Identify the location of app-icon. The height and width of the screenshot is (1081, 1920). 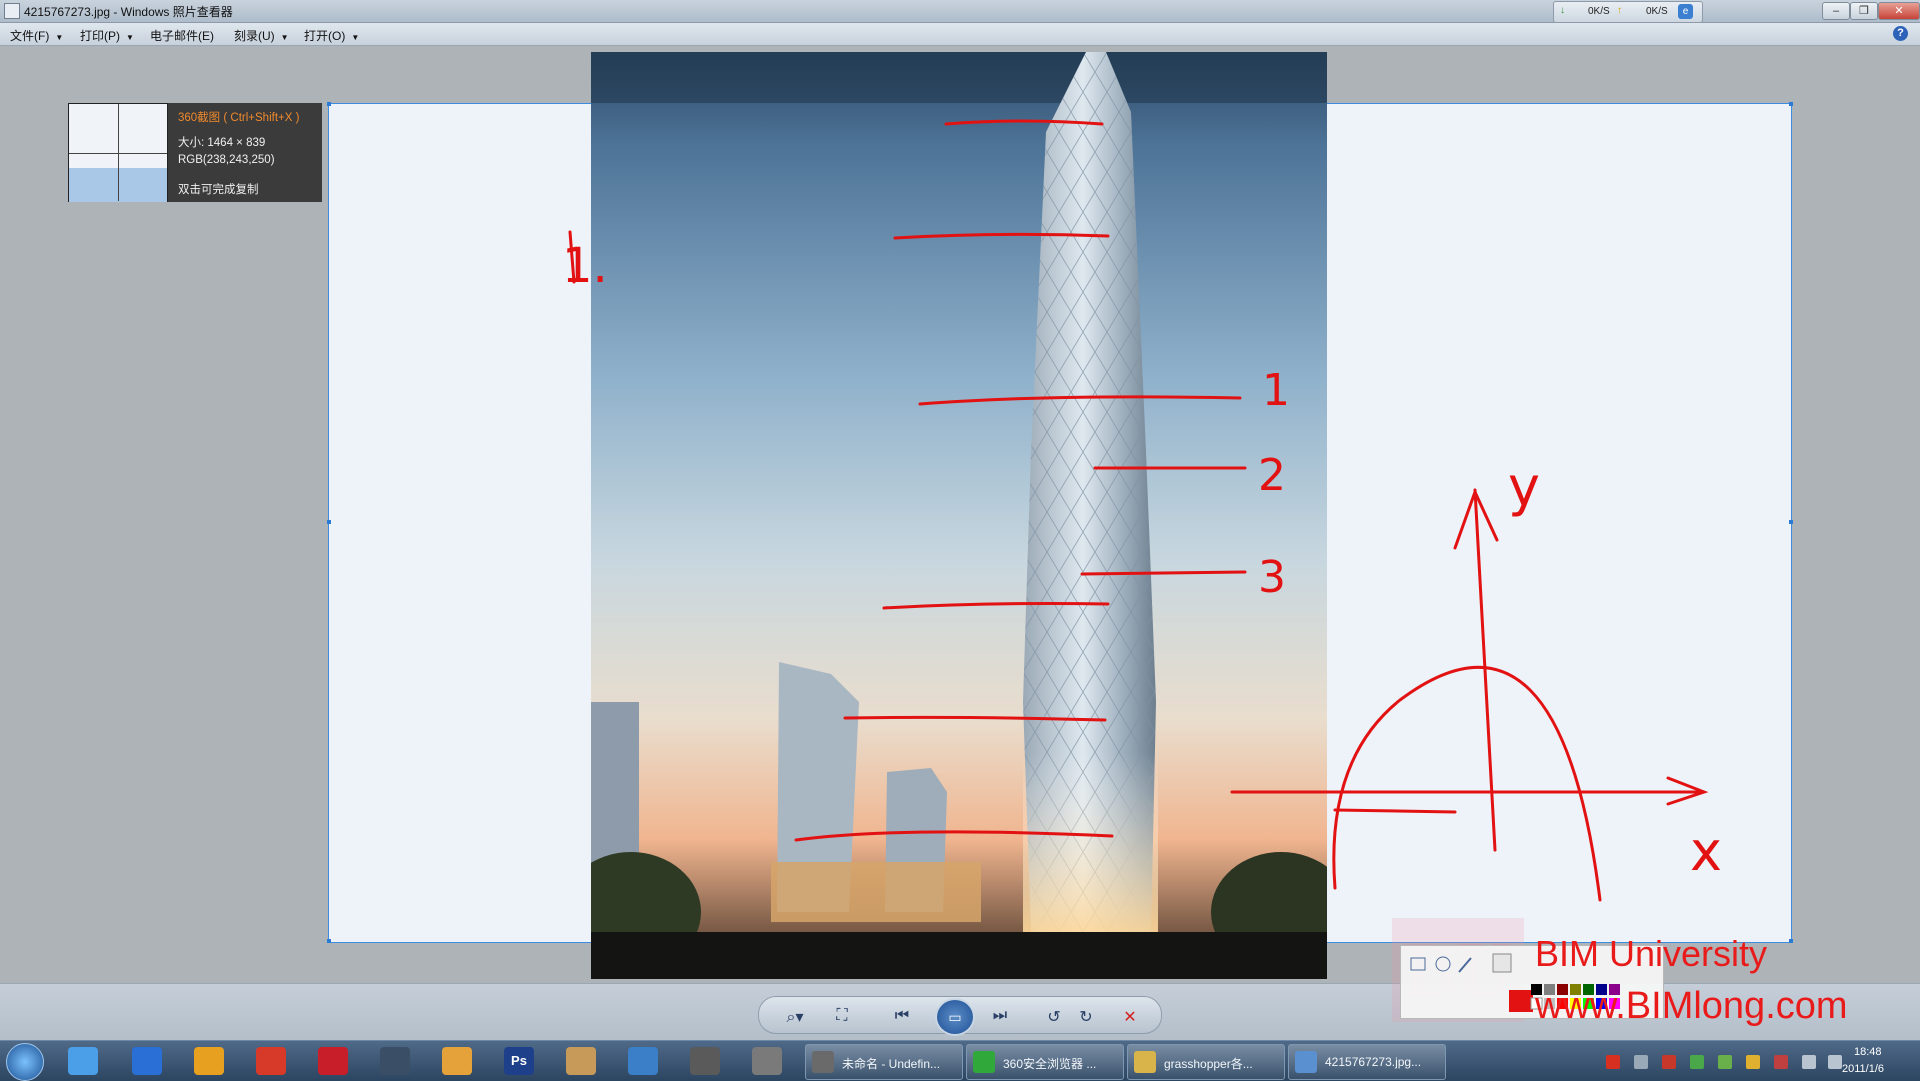
(12, 11).